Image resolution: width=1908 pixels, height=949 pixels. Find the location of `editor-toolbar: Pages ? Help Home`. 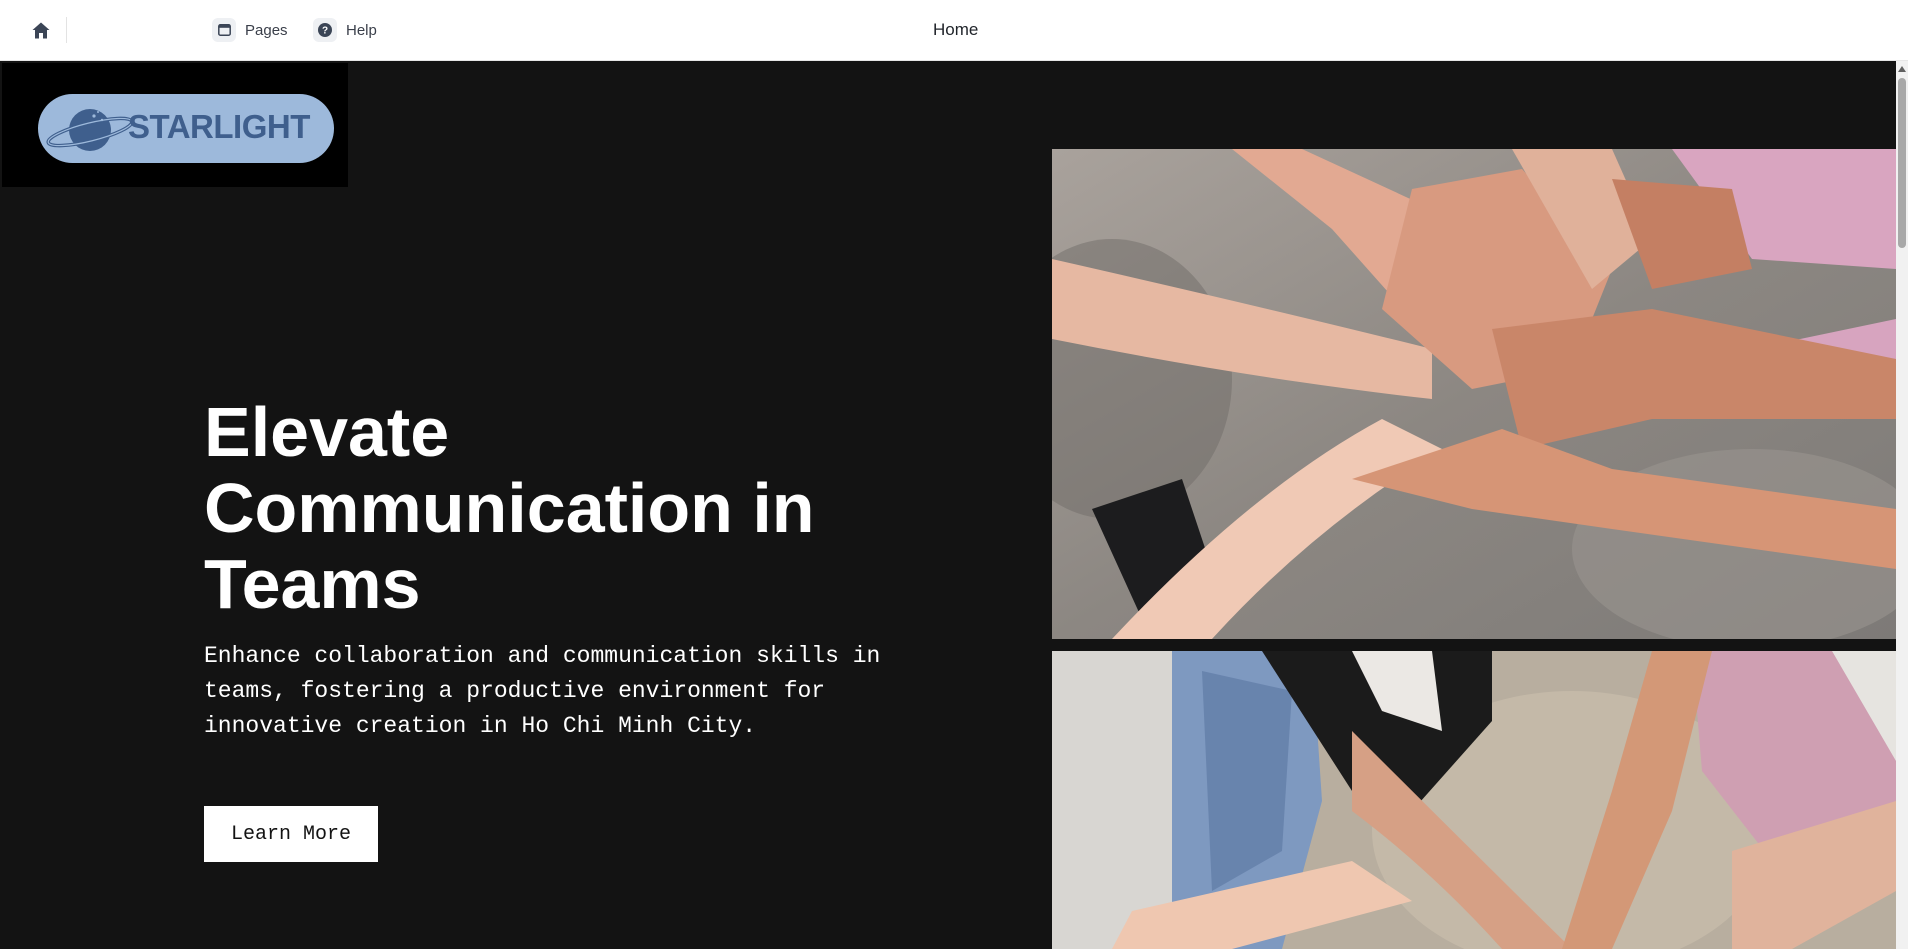

editor-toolbar: Pages ? Help Home is located at coordinates (954, 30).